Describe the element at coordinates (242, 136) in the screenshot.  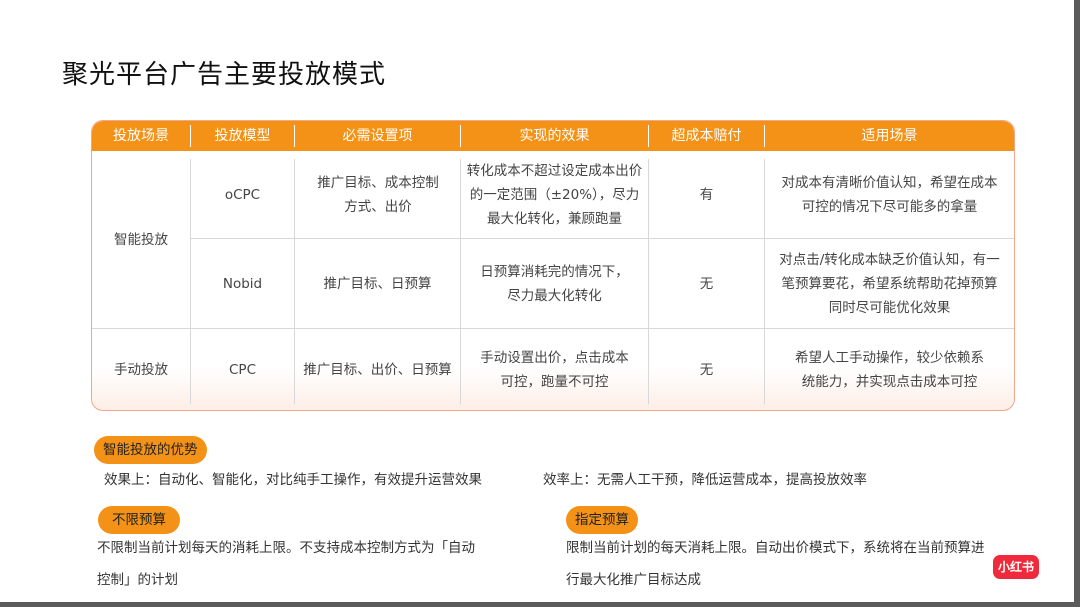
I see `header-model: 投放模型` at that location.